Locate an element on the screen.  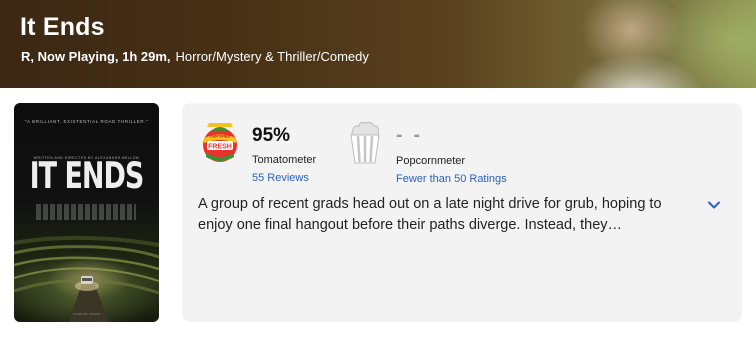
tomatometer-label: Tomatometer is located at coordinates (284, 160).